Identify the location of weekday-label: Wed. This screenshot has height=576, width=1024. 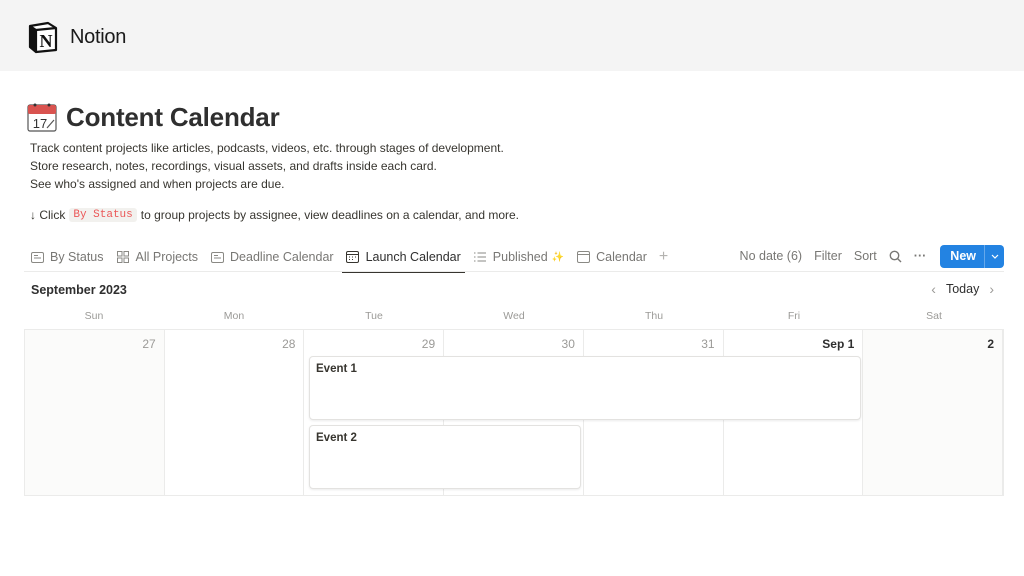
(514, 316).